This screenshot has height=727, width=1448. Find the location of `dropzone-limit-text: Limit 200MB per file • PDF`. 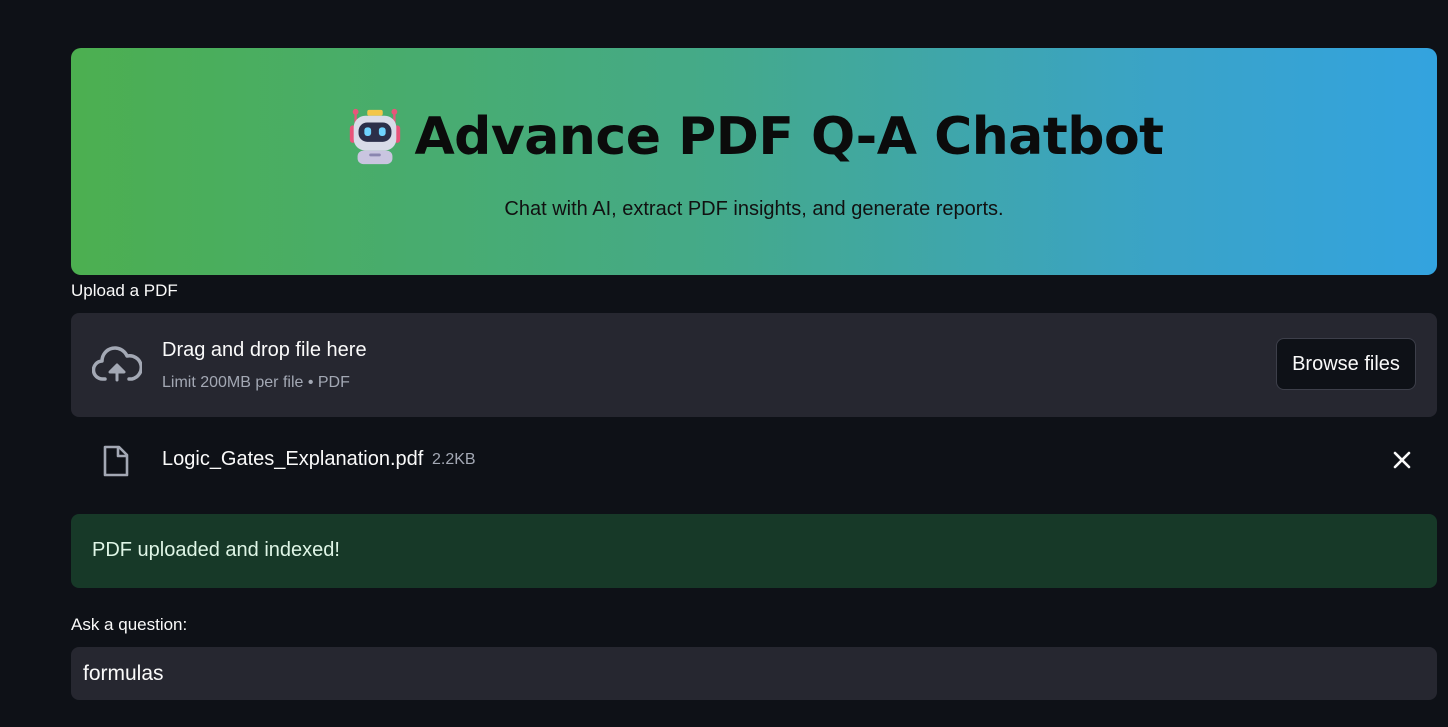

dropzone-limit-text: Limit 200MB per file • PDF is located at coordinates (256, 382).